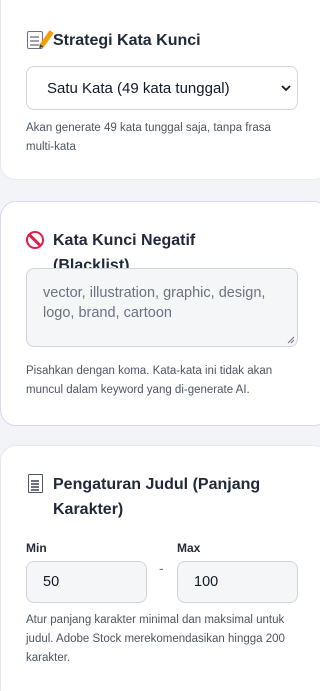 This screenshot has height=691, width=320. Describe the element at coordinates (237, 582) in the screenshot. I see `max-length-input: 100` at that location.